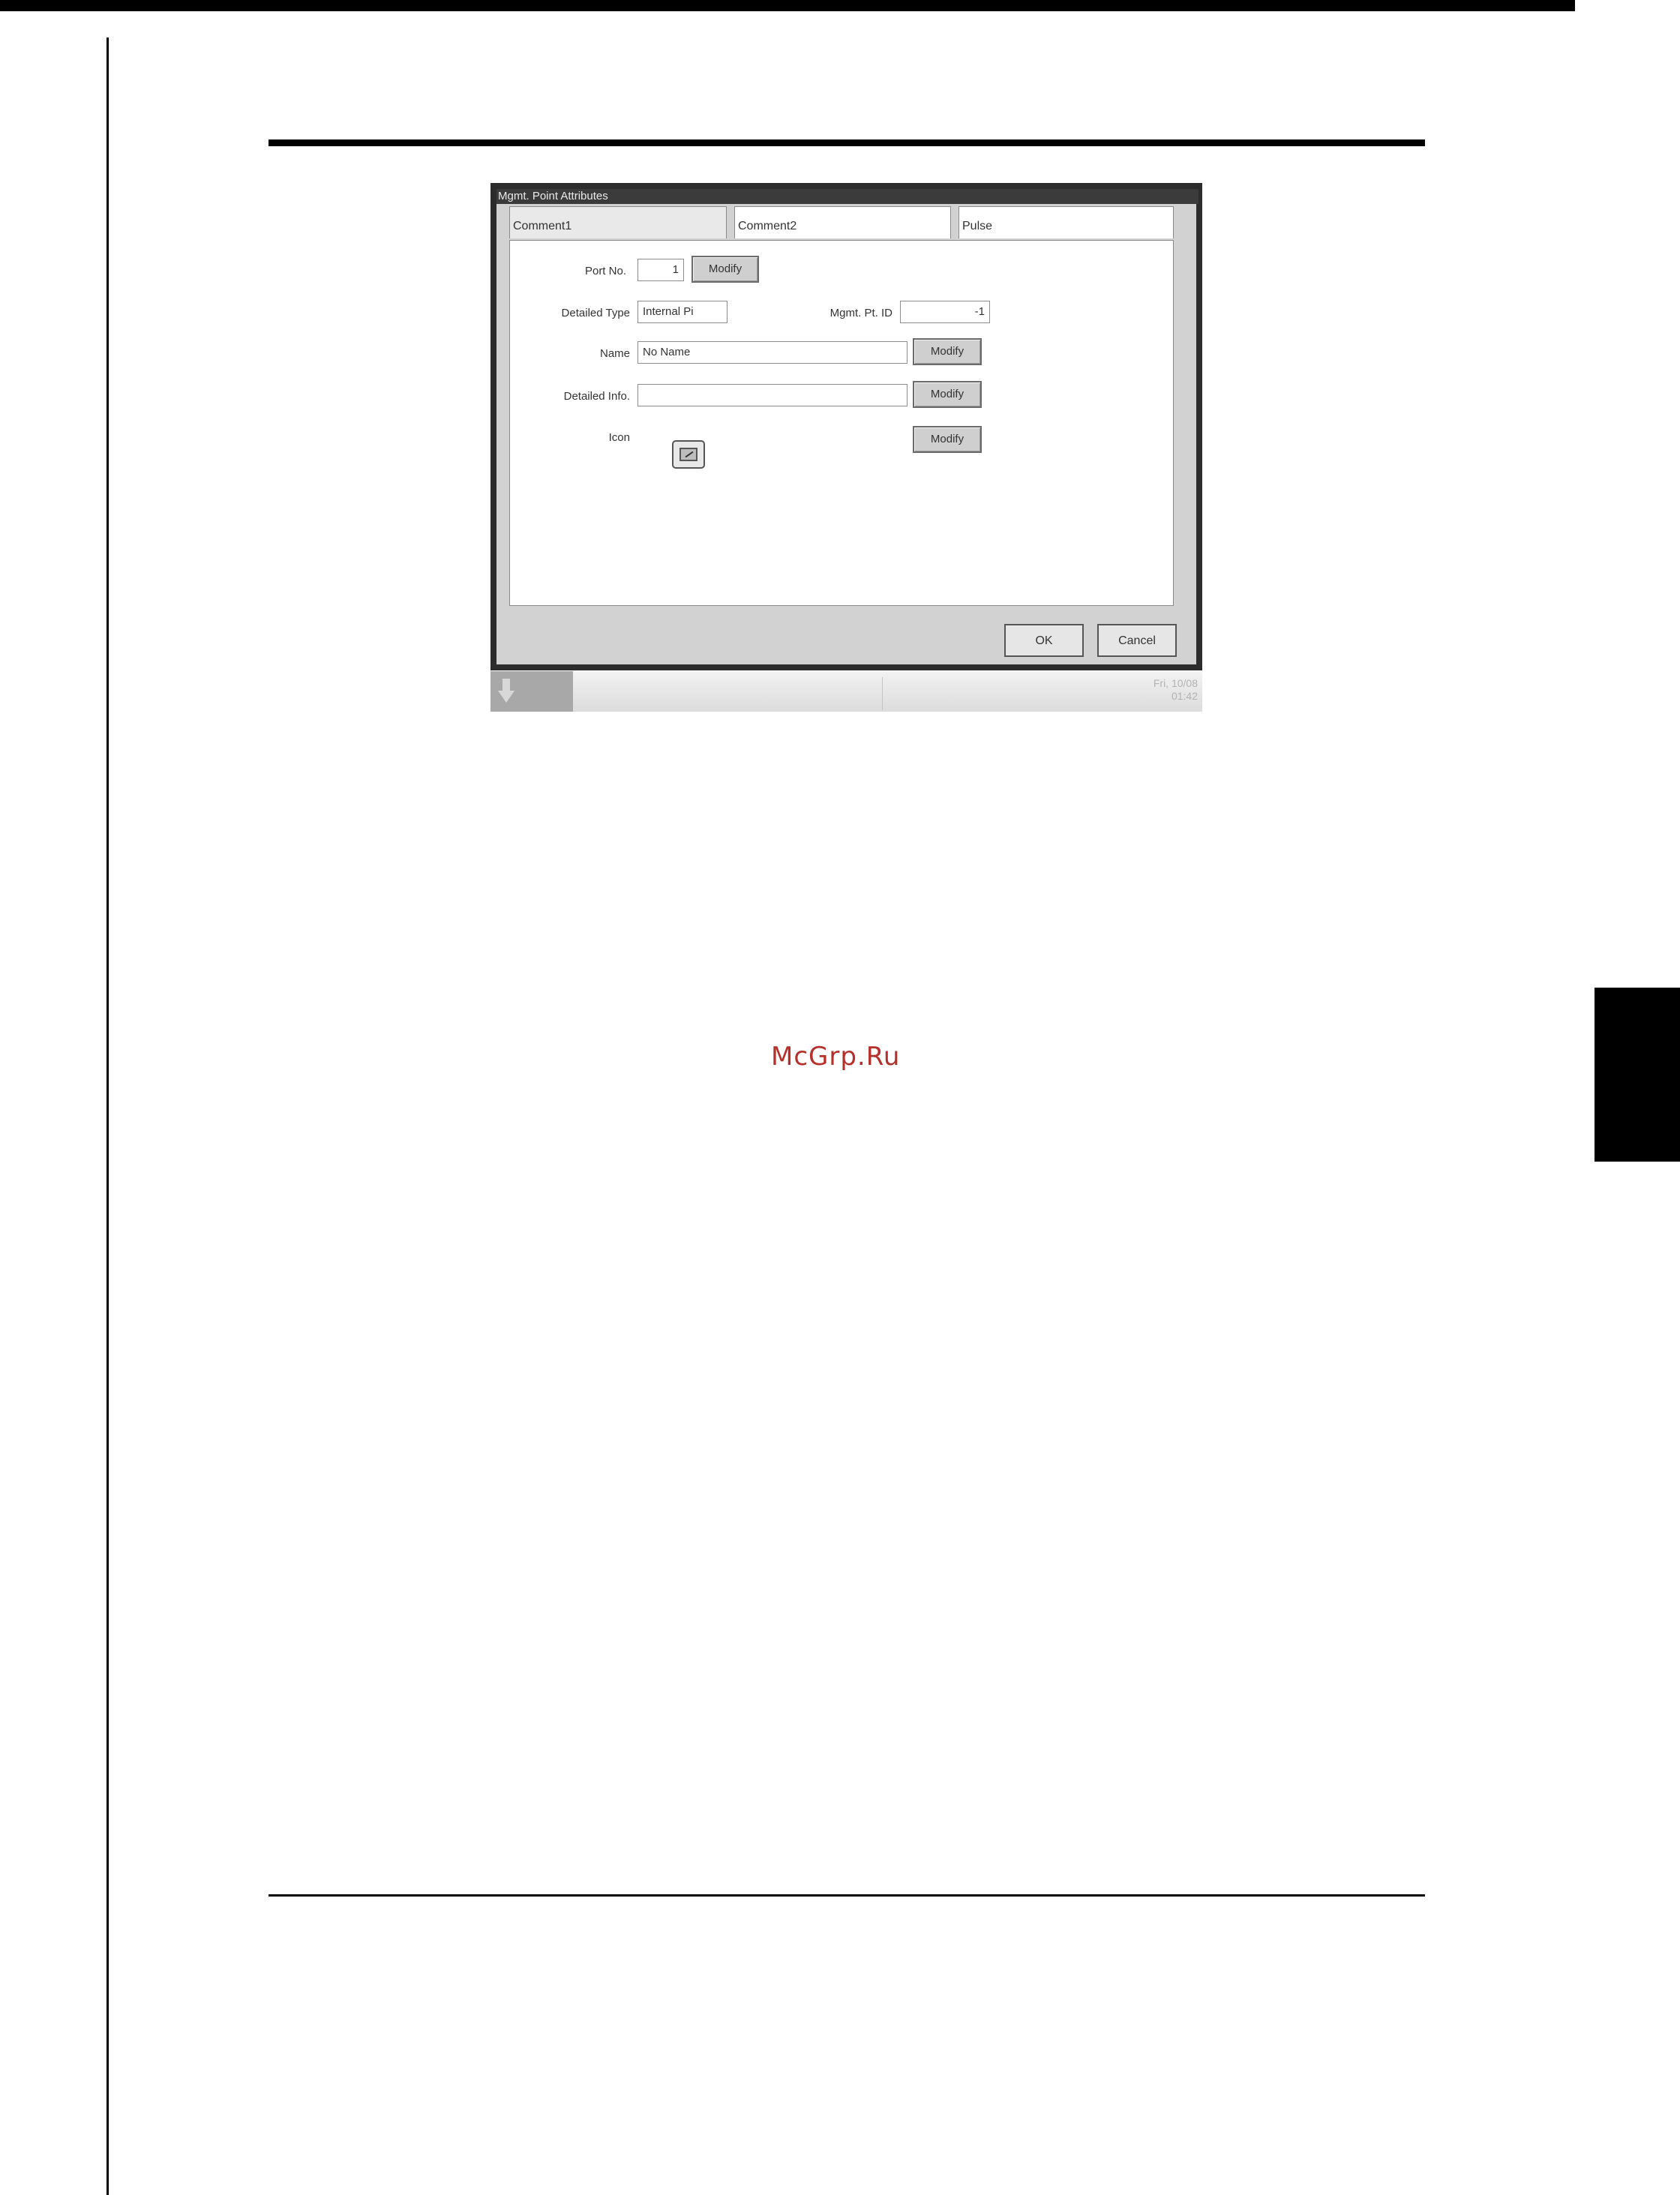 The width and height of the screenshot is (1680, 2195). Describe the element at coordinates (882, 693) in the screenshot. I see `taskbar-separator` at that location.